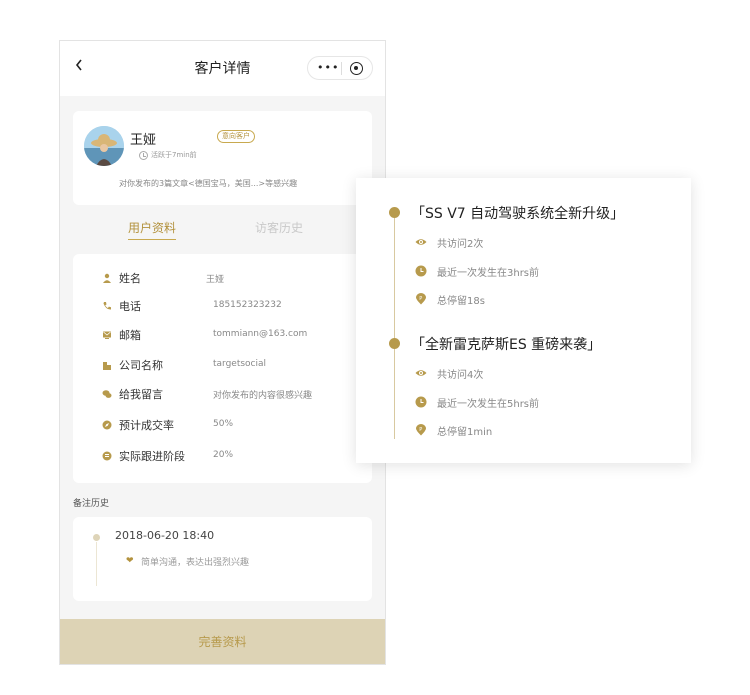  What do you see at coordinates (263, 396) in the screenshot?
I see `info-value: 对你发布的内容很感兴趣` at bounding box center [263, 396].